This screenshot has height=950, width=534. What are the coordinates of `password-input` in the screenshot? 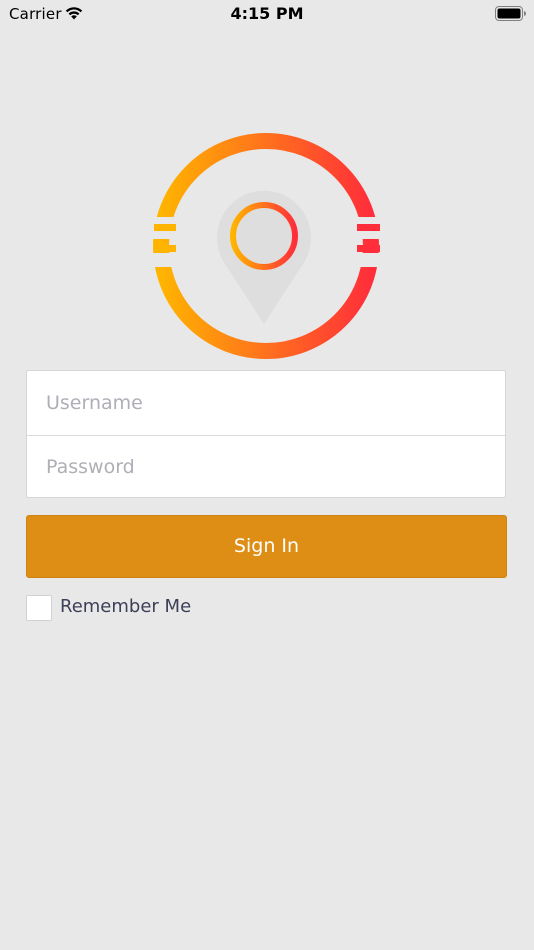 It's located at (266, 467).